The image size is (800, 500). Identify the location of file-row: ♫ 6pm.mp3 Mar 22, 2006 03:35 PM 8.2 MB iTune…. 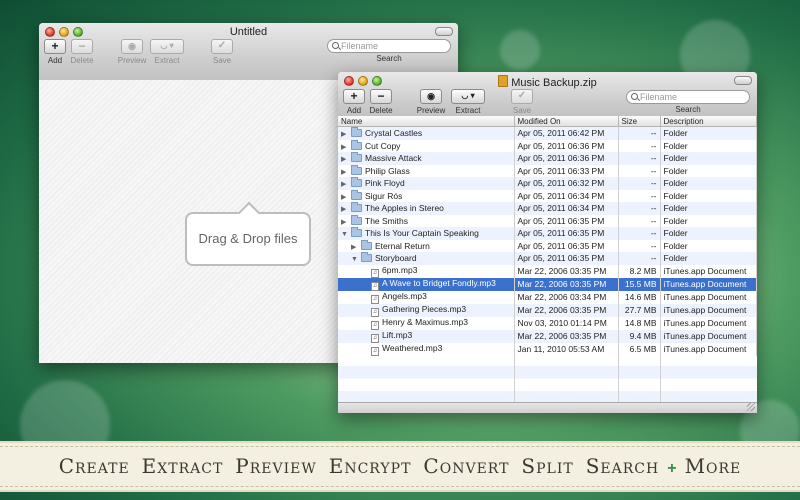
(547, 271).